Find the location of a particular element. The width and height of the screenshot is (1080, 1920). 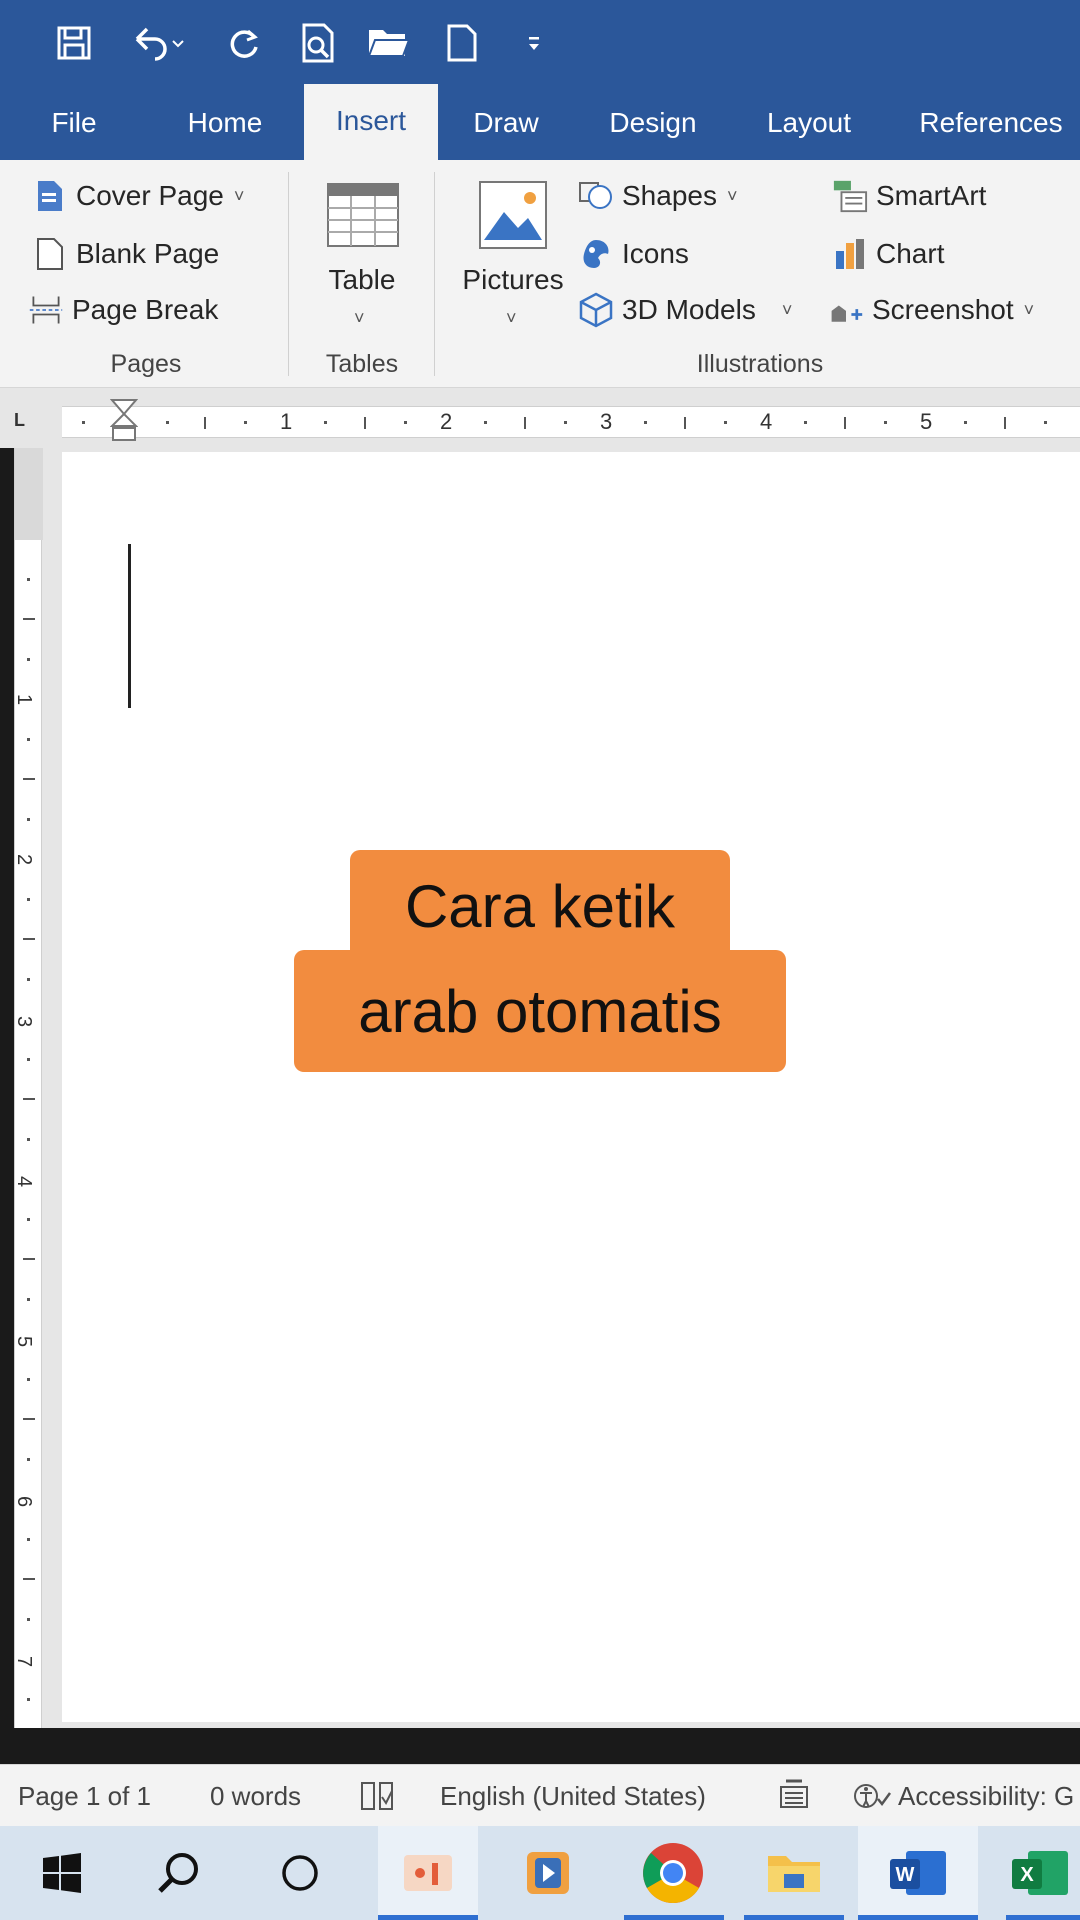

word-count: 0 words is located at coordinates (255, 1796).